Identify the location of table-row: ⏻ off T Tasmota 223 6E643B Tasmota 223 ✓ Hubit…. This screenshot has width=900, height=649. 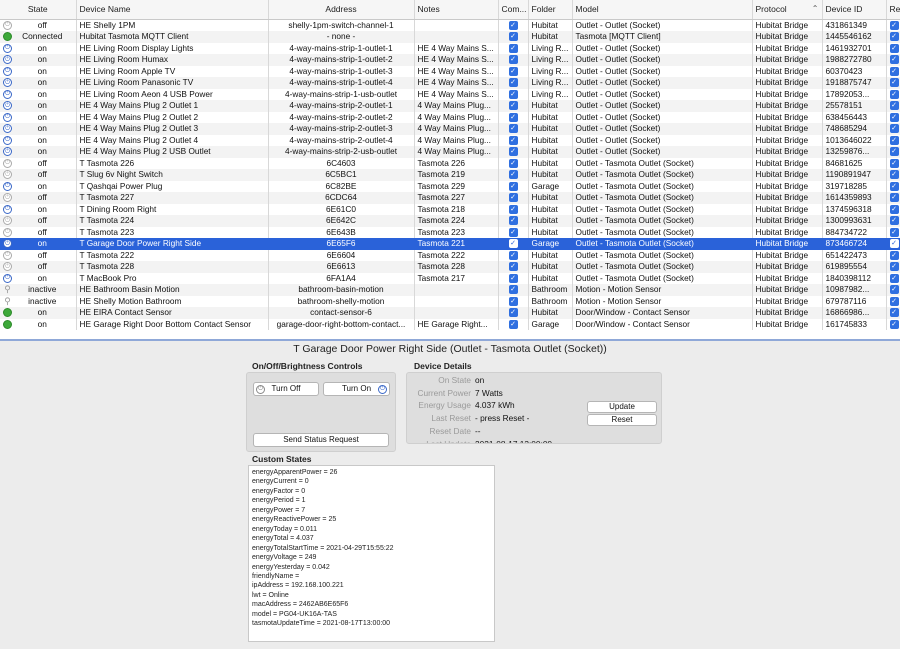
(450, 232).